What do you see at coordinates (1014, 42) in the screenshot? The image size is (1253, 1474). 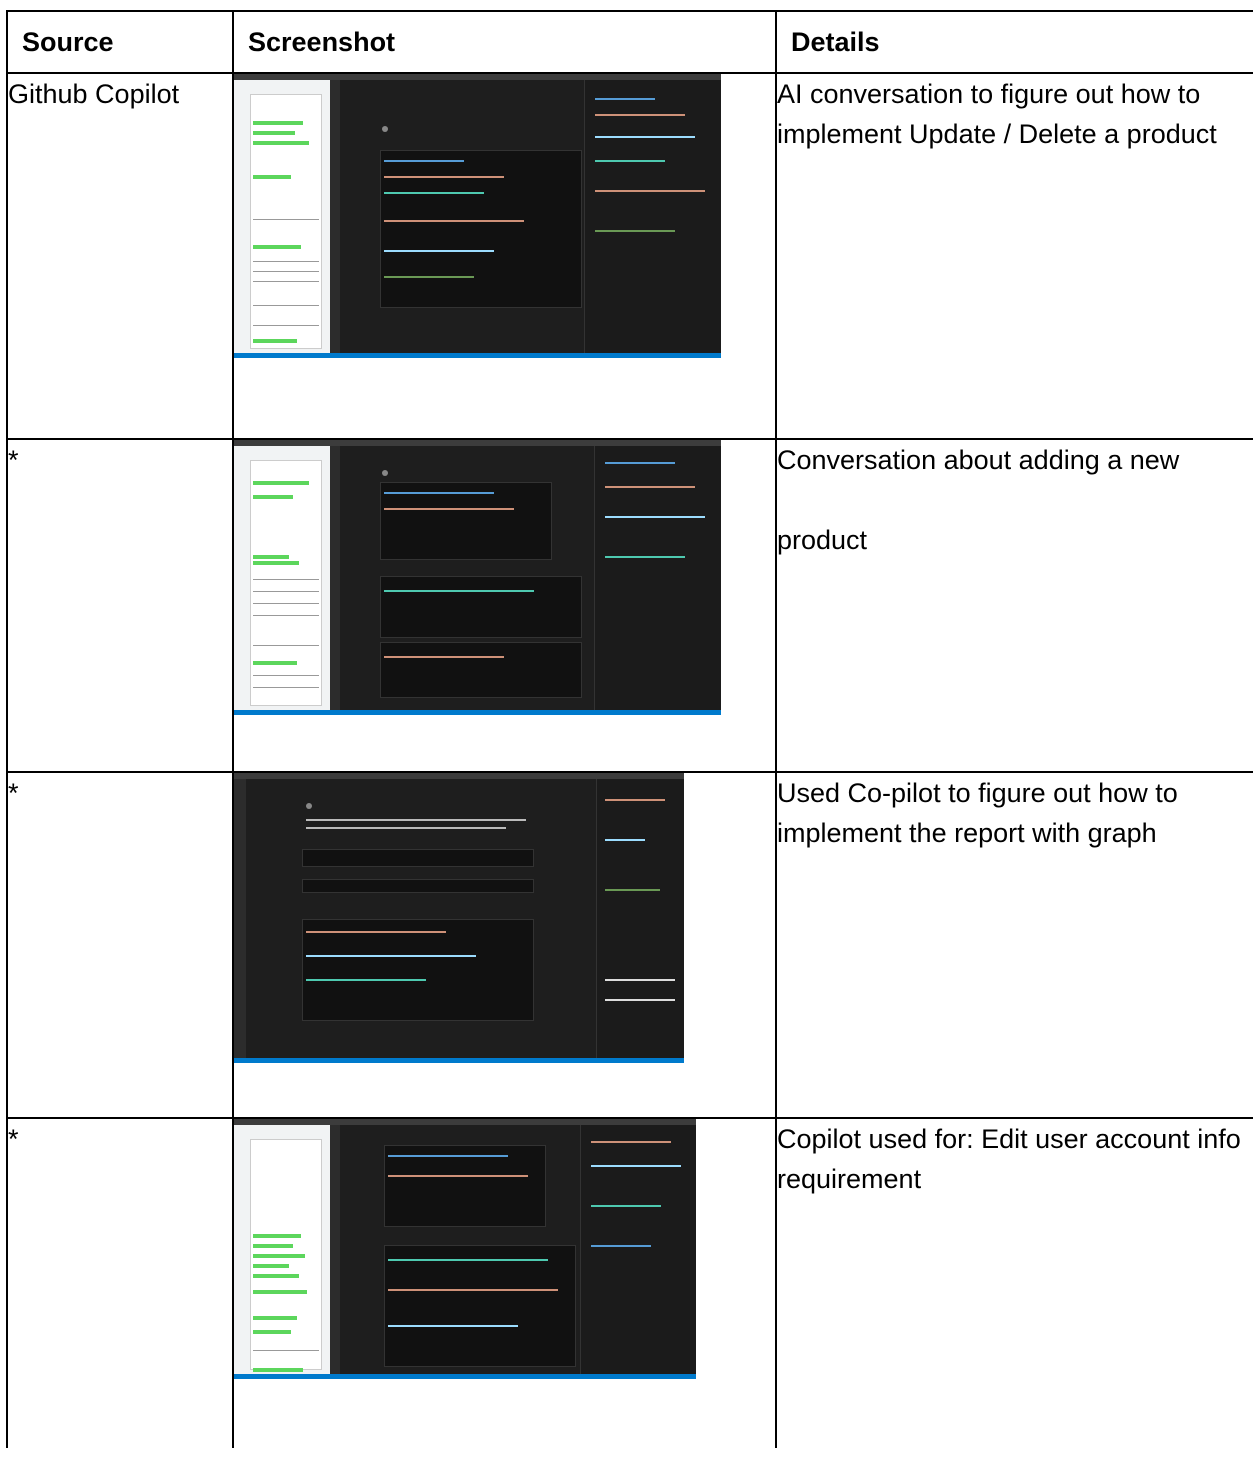 I see `header-details: Details` at bounding box center [1014, 42].